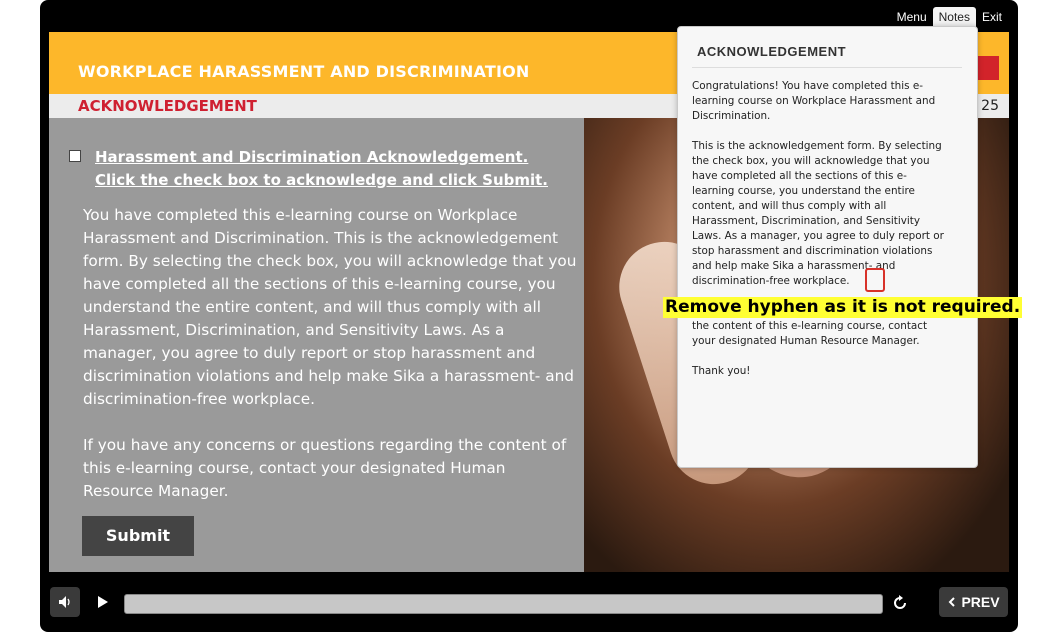 The image size is (1045, 632). Describe the element at coordinates (912, 17) in the screenshot. I see `tab-menu: Menu` at that location.